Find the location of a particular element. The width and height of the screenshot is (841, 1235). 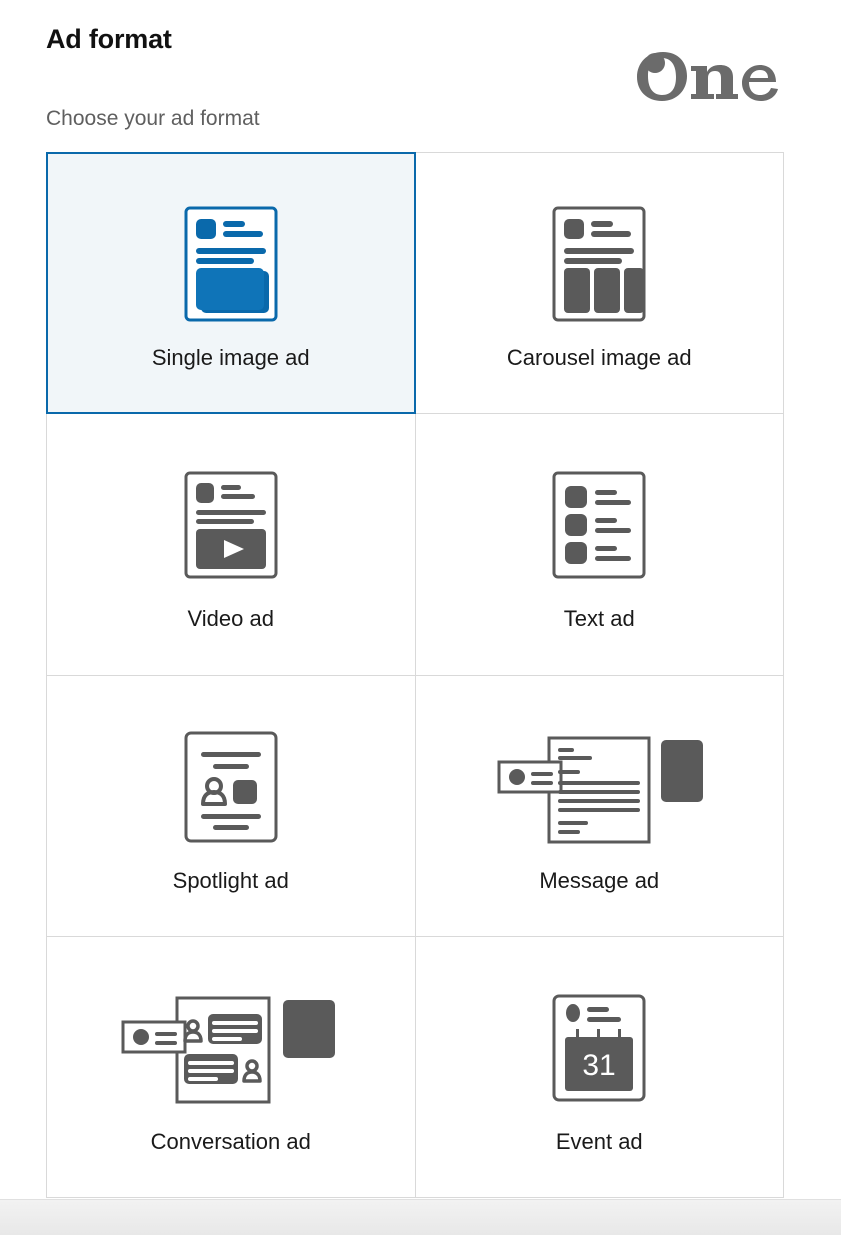

spotlight-ad-icon is located at coordinates (231, 787).